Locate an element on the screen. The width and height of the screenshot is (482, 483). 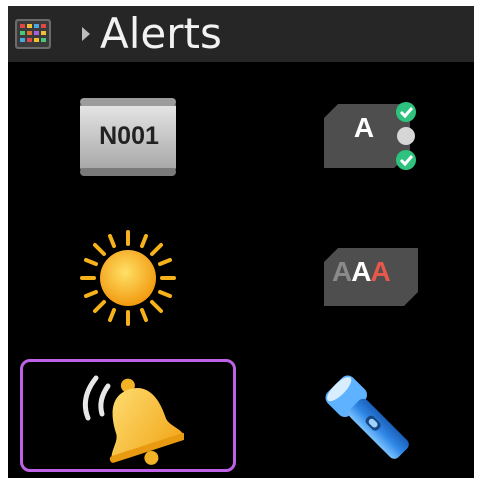
notification-code-tile: N001 is located at coordinates (129, 139).